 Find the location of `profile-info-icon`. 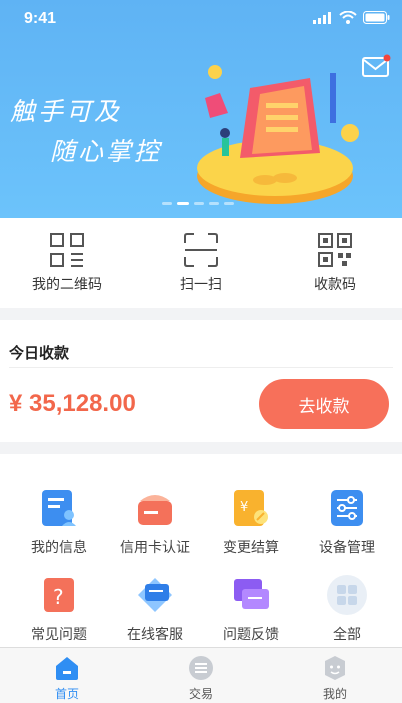

profile-info-icon is located at coordinates (59, 508).